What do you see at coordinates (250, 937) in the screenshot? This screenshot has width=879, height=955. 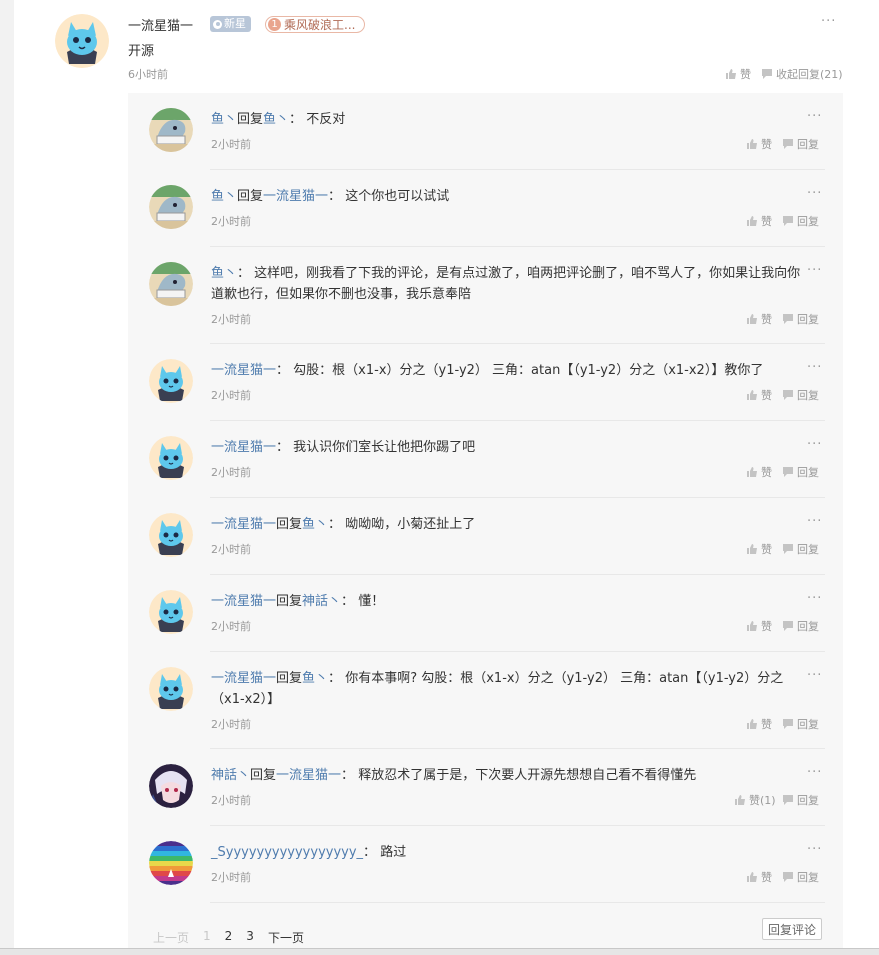 I see `page-3-button: 3` at bounding box center [250, 937].